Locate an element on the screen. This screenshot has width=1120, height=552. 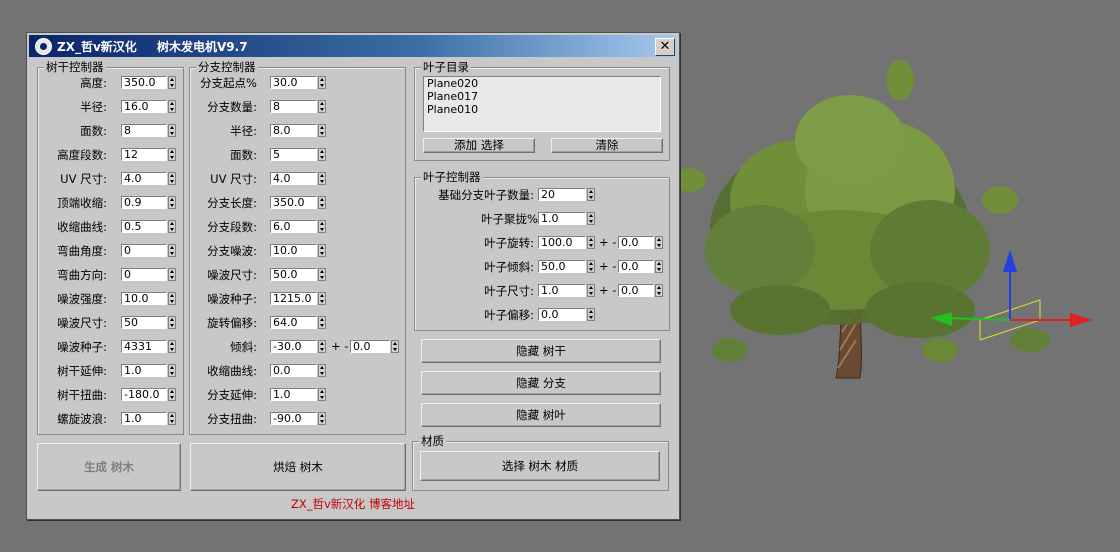
leaf-cluster-spinner is located at coordinates (566, 219).